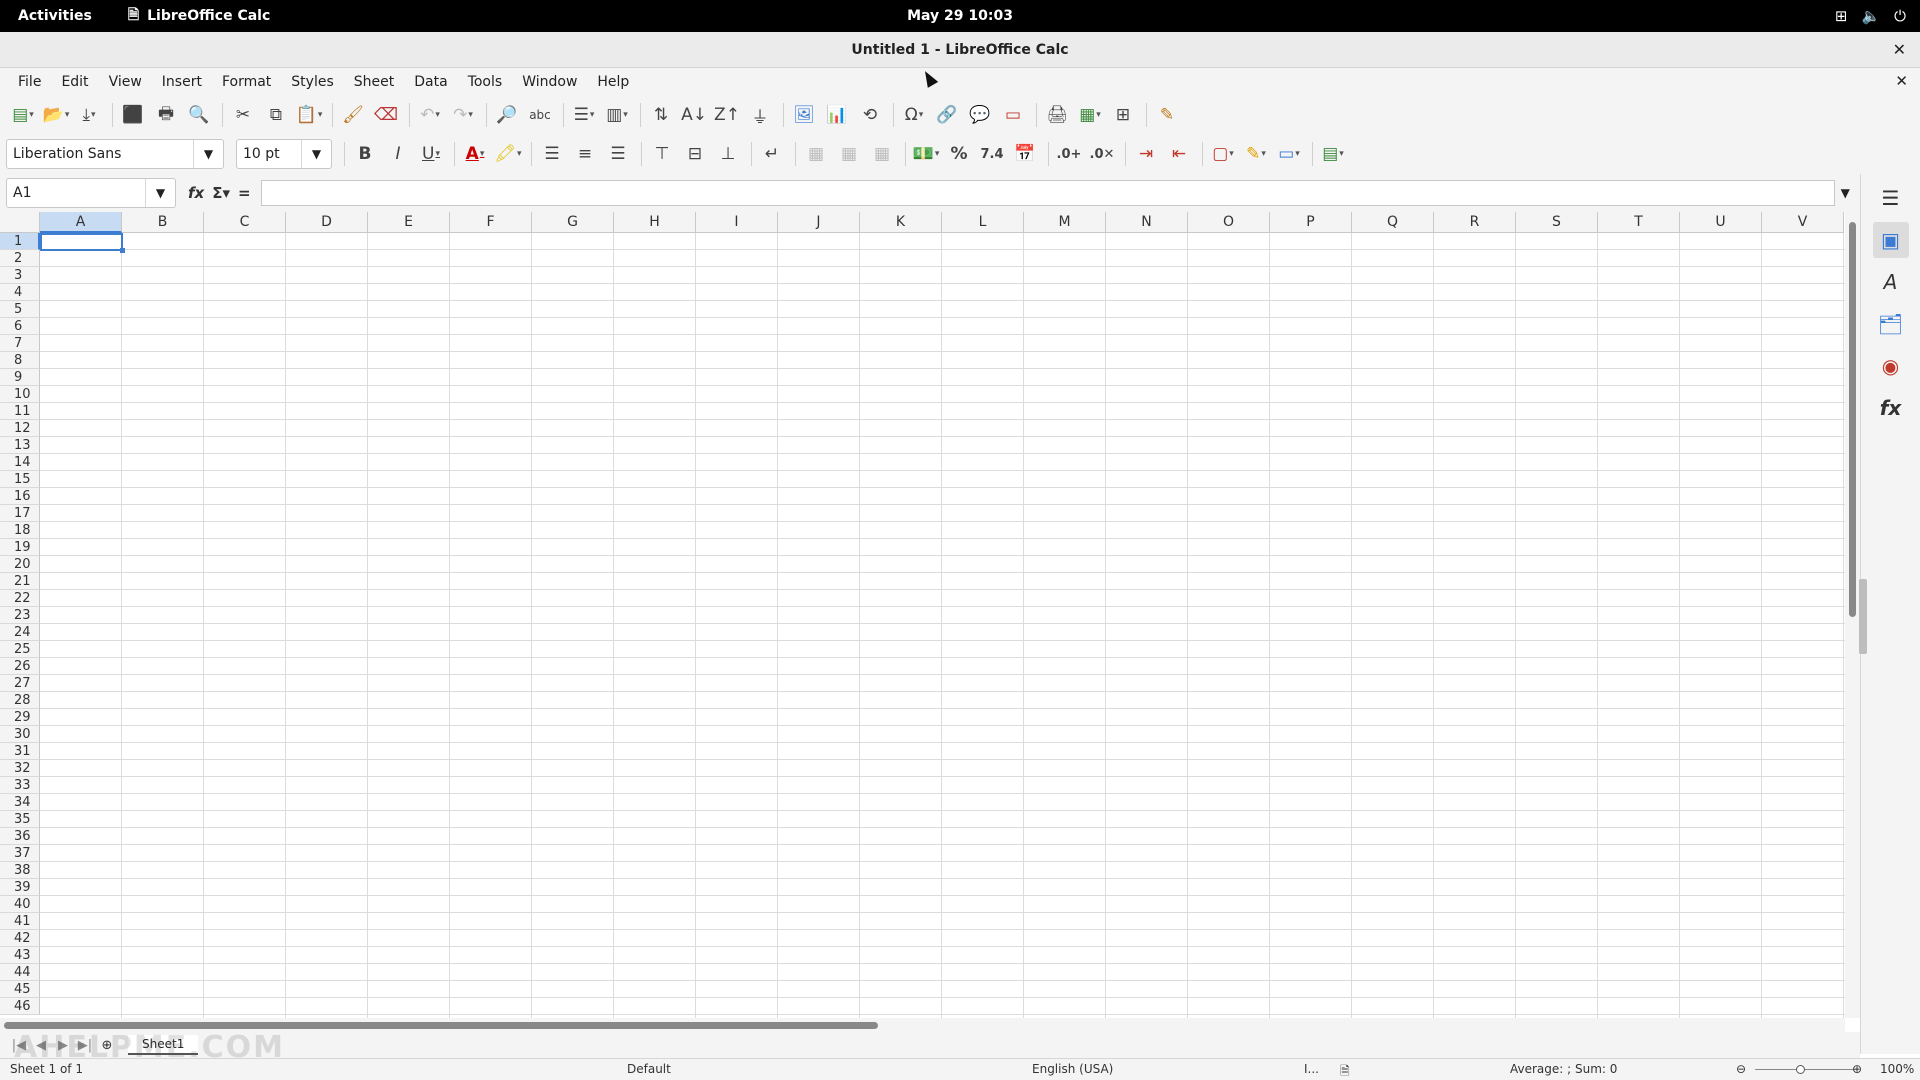 This screenshot has width=1920, height=1080. I want to click on volume-icon: 🔈, so click(1870, 16).